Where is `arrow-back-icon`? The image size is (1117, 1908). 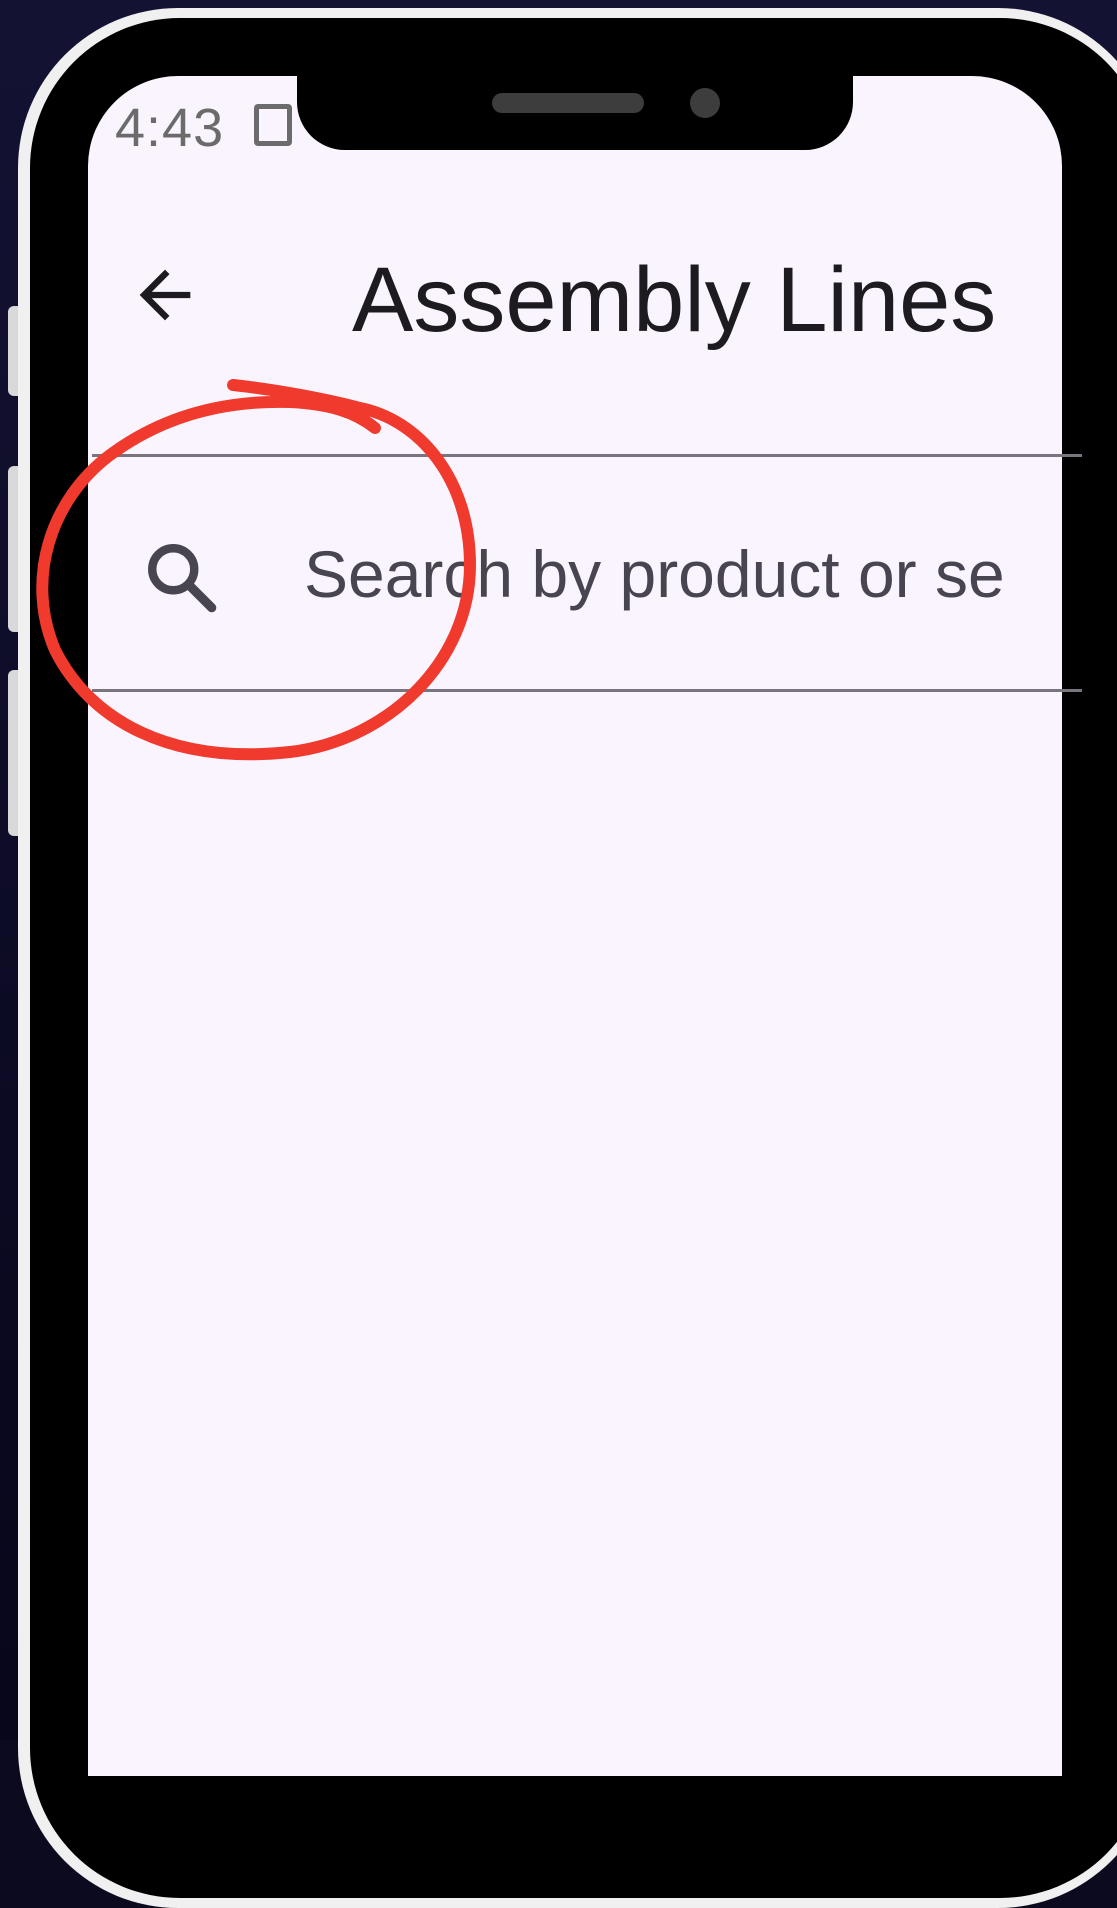
arrow-back-icon is located at coordinates (165, 295).